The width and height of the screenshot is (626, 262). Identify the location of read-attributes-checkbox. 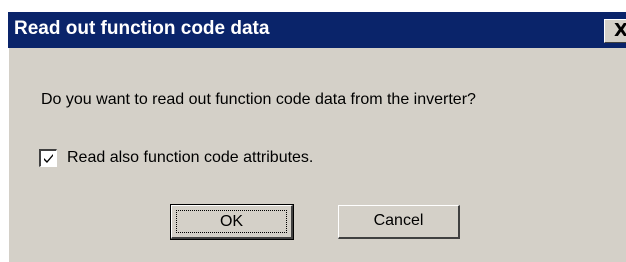
(48, 158).